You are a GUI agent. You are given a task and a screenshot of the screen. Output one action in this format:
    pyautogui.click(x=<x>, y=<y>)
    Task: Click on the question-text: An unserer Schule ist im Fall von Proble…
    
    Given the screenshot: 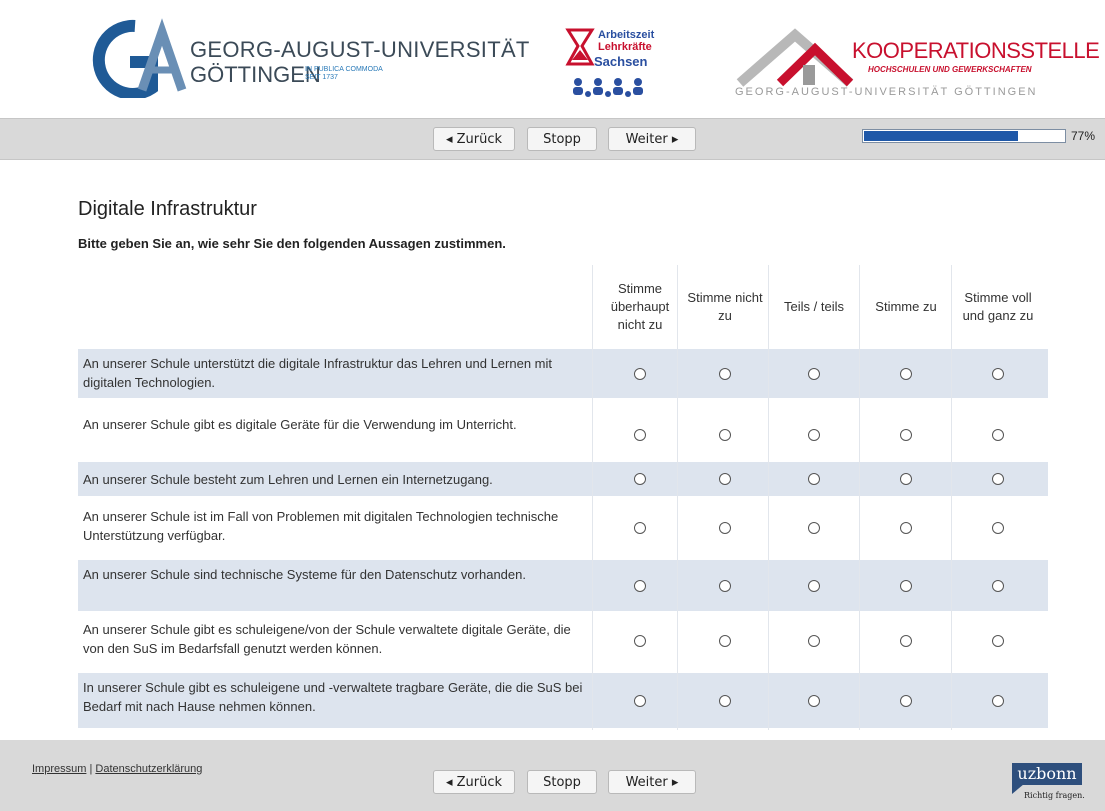 What is the action you would take?
    pyautogui.click(x=321, y=526)
    